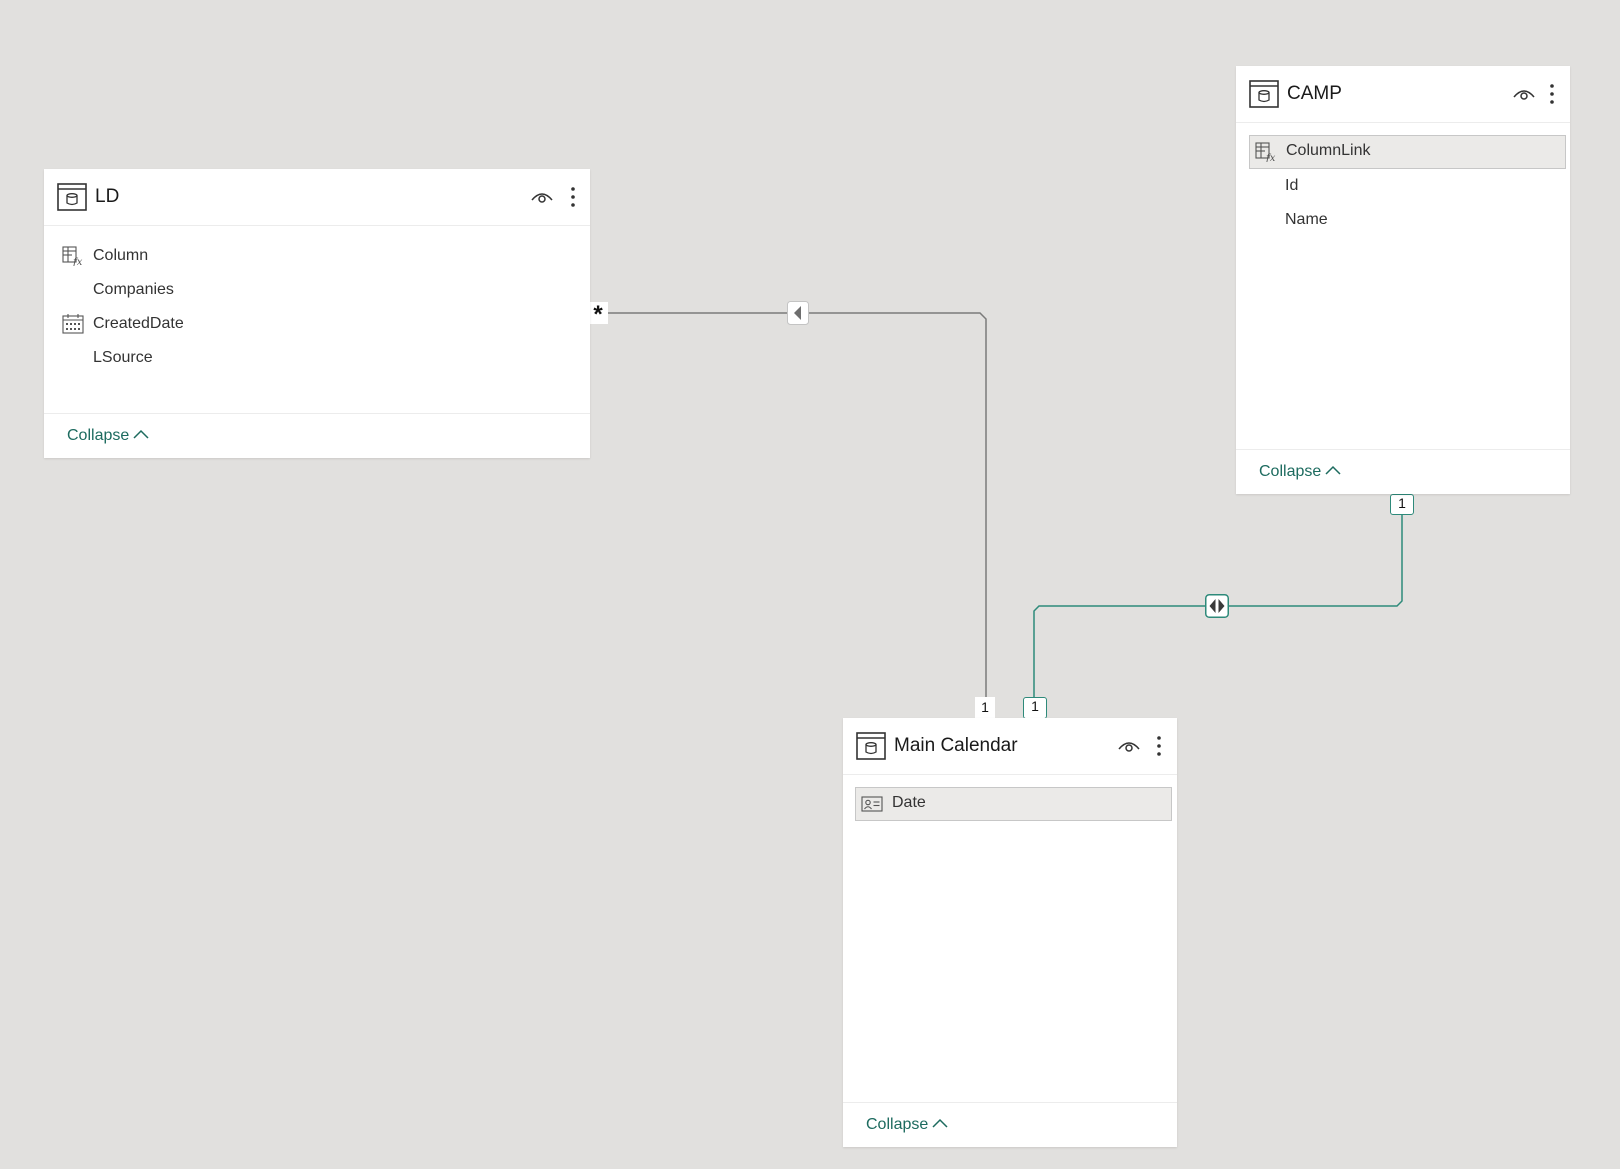 This screenshot has width=1620, height=1169. I want to click on field-label: Name, so click(1306, 219).